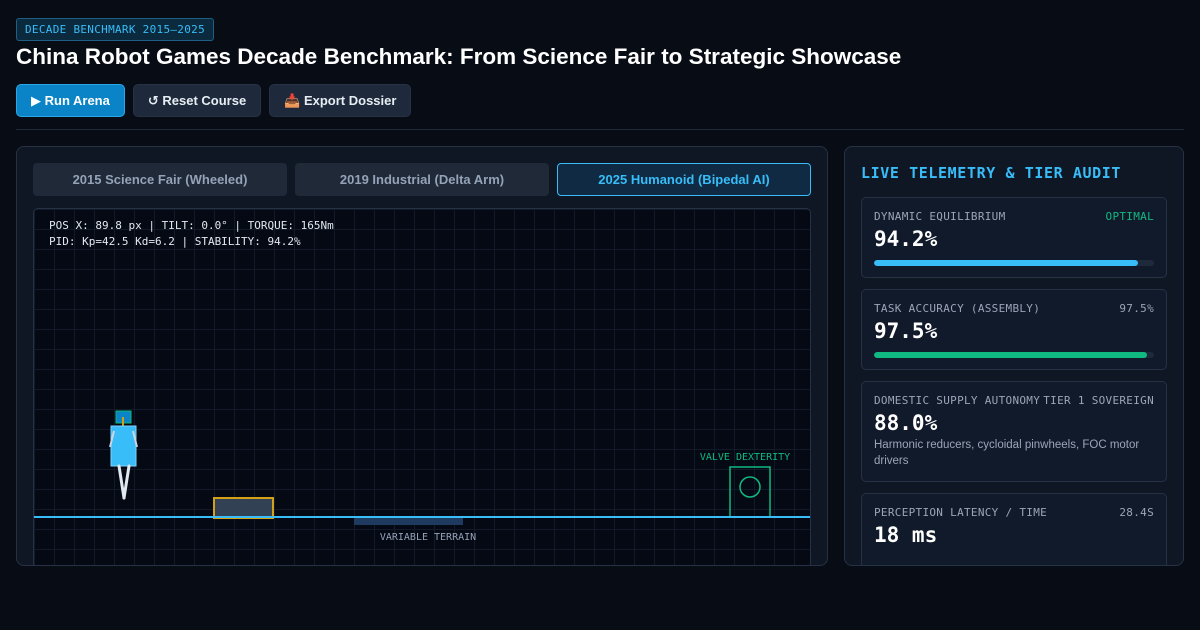  Describe the element at coordinates (115, 29) in the screenshot. I see `decade-badge: DECADE BENCHMARK 2015–2025` at that location.